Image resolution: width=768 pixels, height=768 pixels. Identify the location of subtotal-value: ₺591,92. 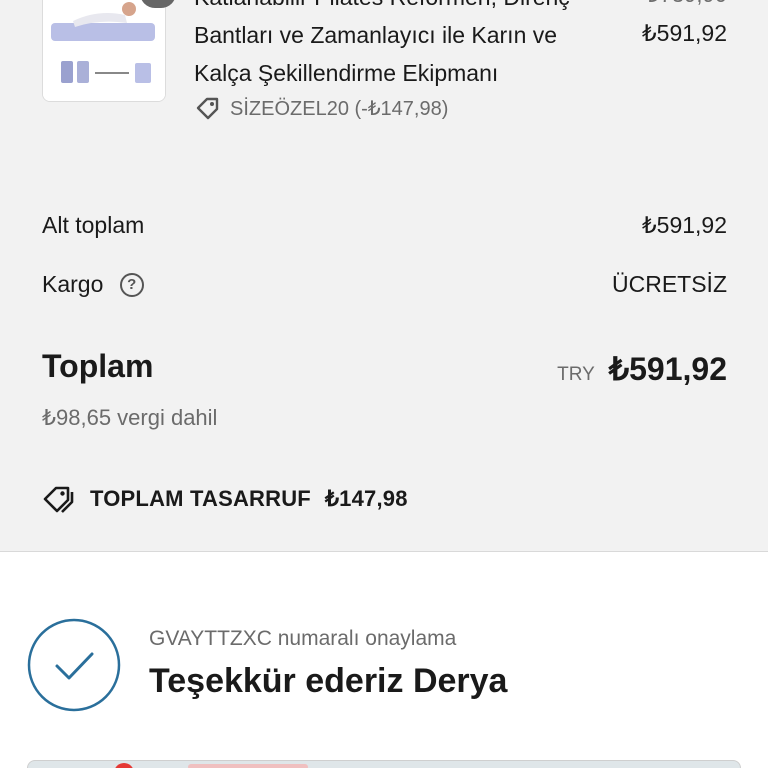
(684, 224).